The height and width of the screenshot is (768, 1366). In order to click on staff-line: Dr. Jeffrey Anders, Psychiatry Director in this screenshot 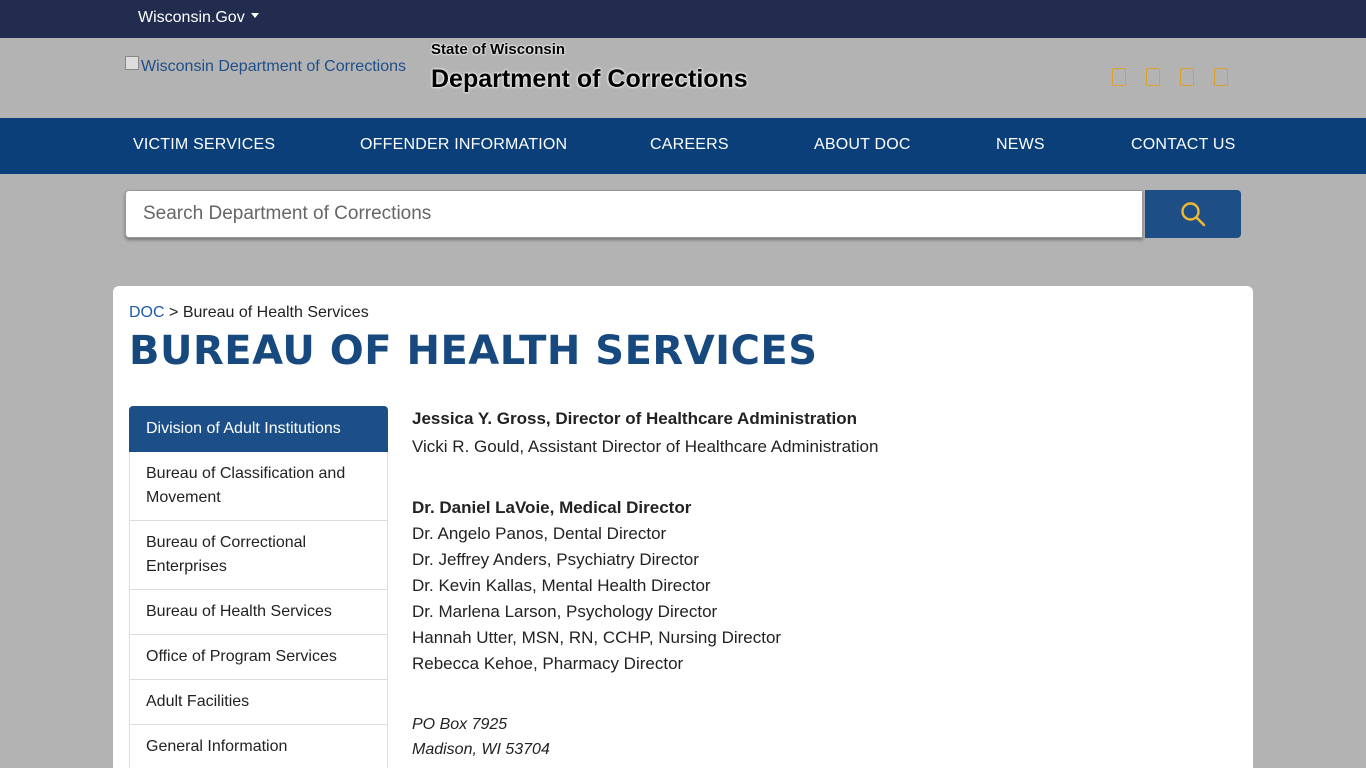, I will do `click(555, 559)`.